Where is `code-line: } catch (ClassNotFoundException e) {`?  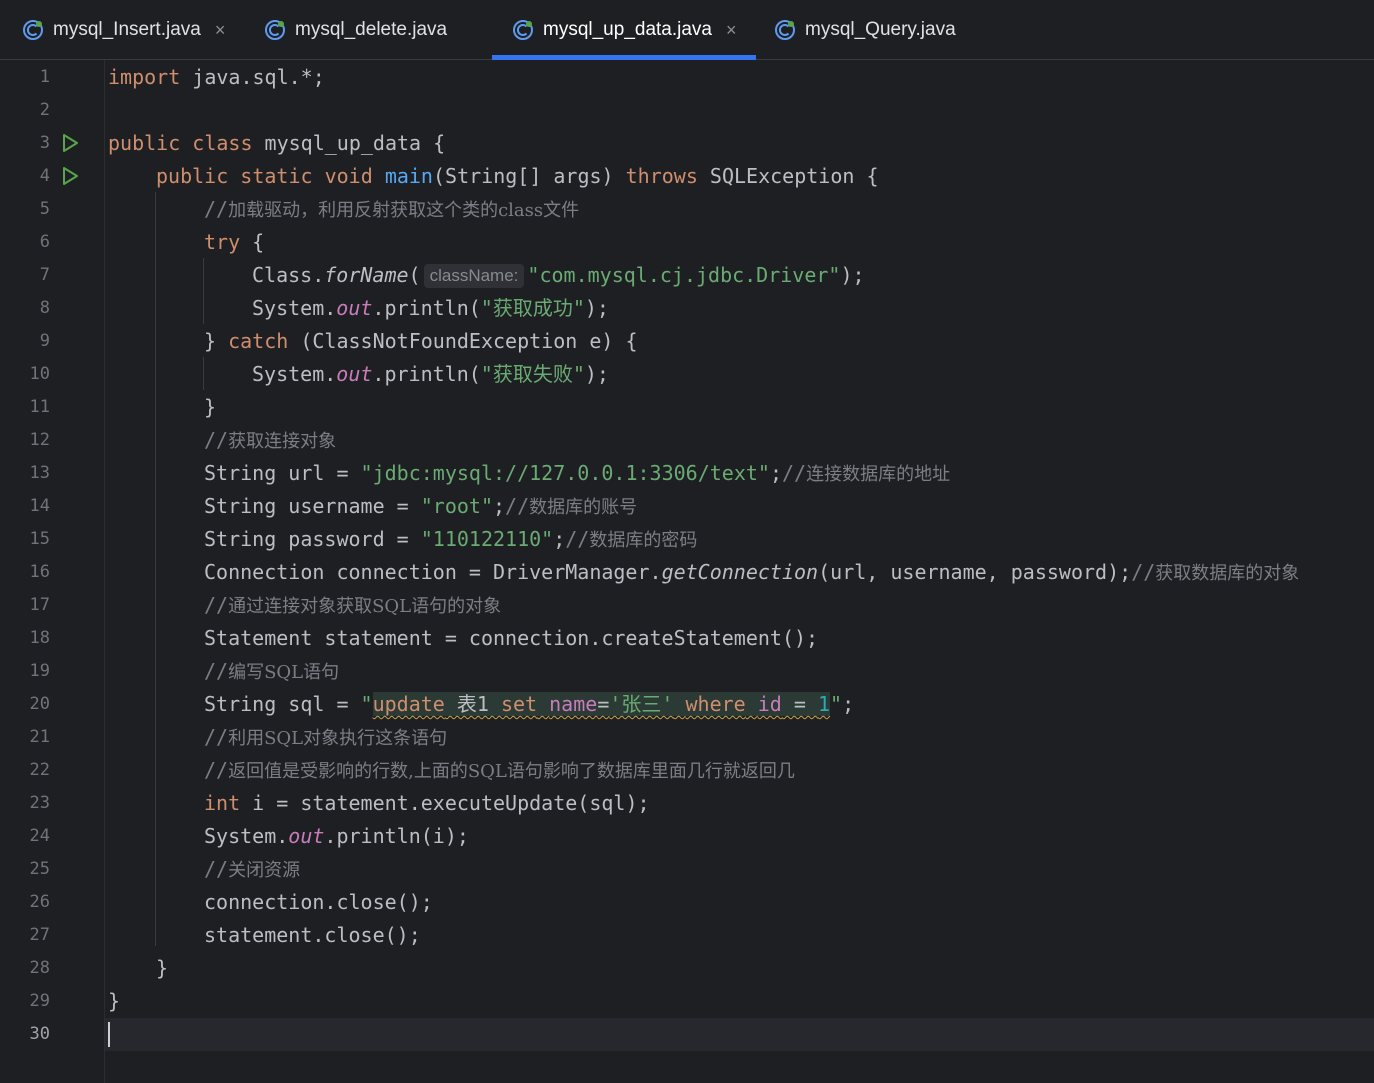
code-line: } catch (ClassNotFoundException e) { is located at coordinates (739, 341).